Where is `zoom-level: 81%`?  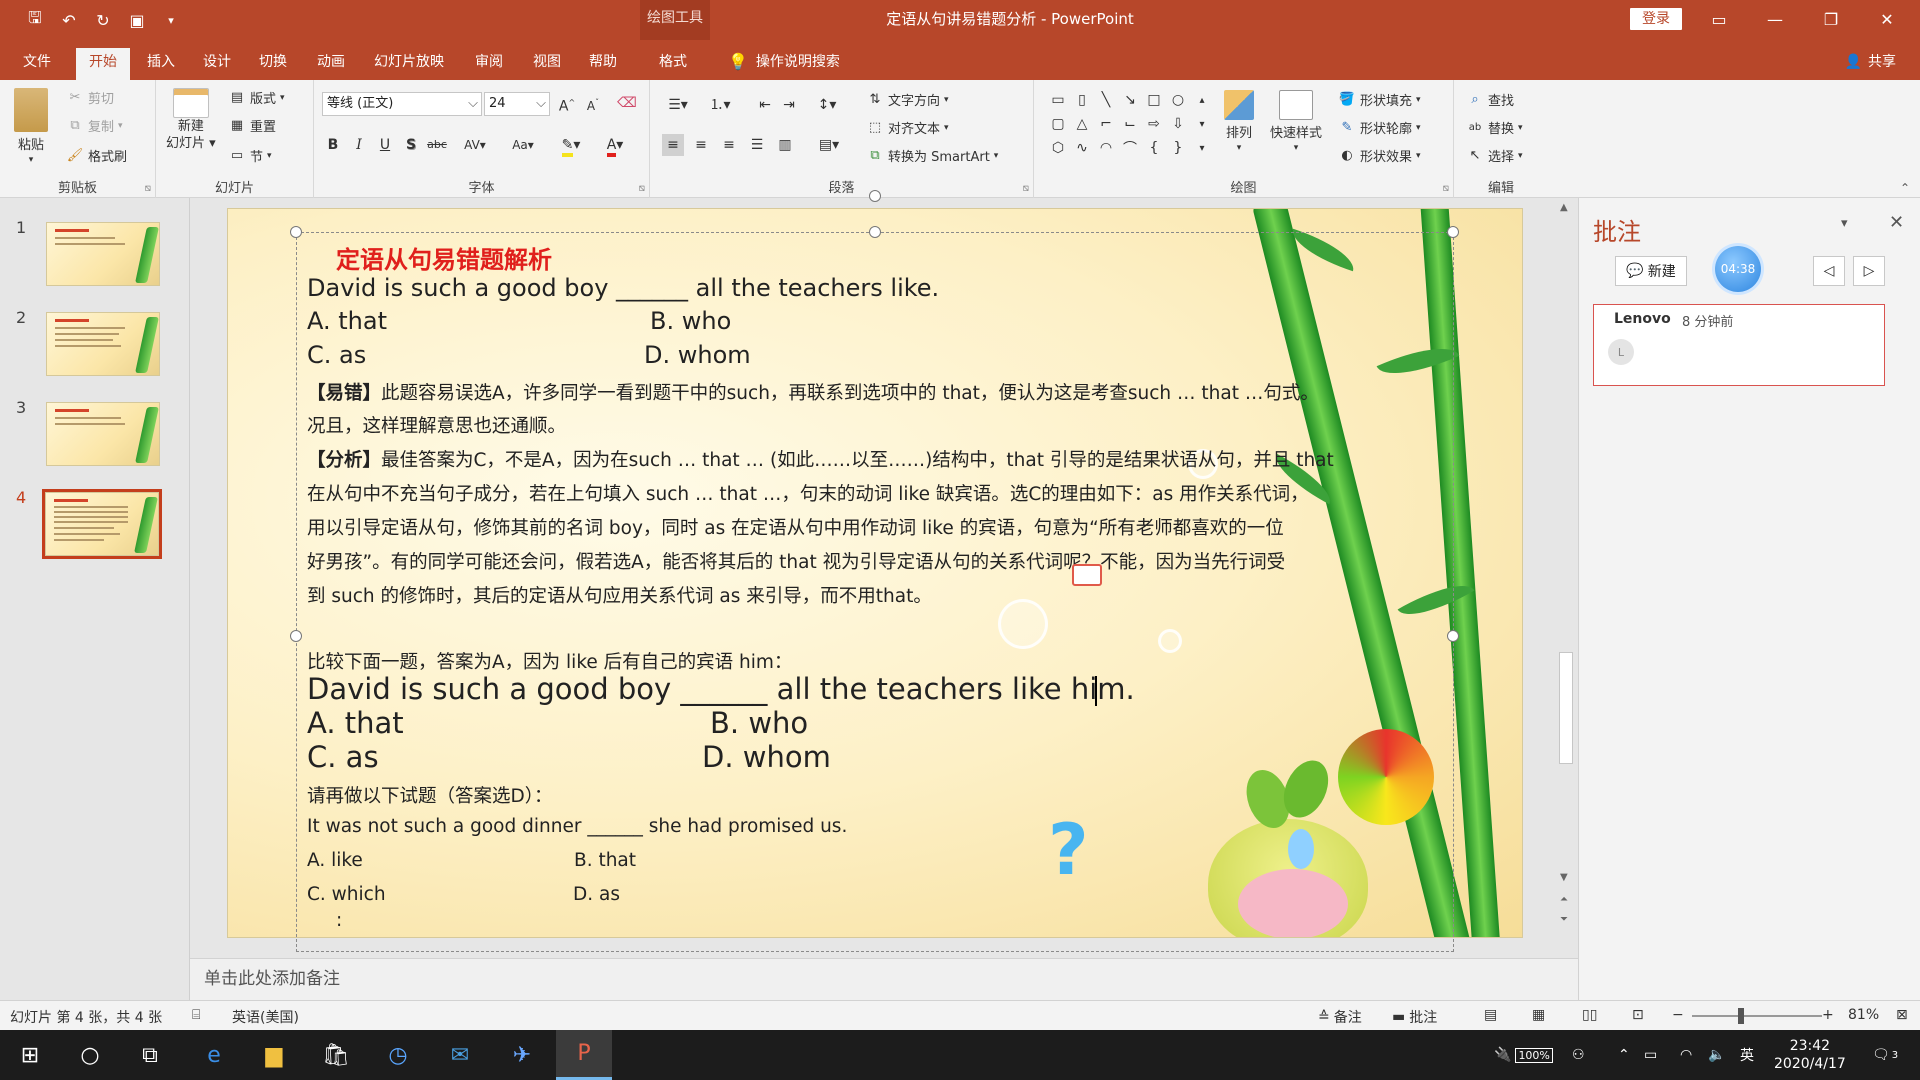
zoom-level: 81% is located at coordinates (1863, 1015).